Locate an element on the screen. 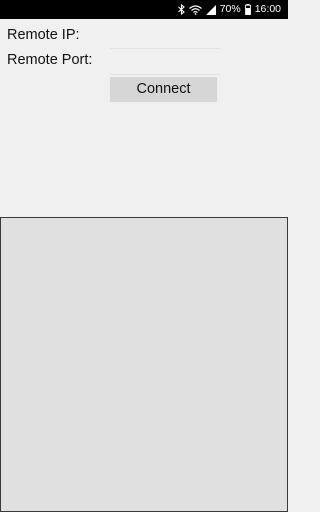 The width and height of the screenshot is (320, 512). bluetooth-icon is located at coordinates (181, 9).